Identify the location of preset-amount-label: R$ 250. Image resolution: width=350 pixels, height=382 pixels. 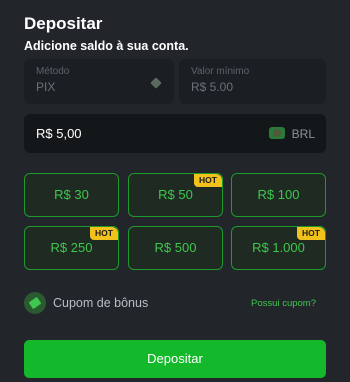
(71, 247).